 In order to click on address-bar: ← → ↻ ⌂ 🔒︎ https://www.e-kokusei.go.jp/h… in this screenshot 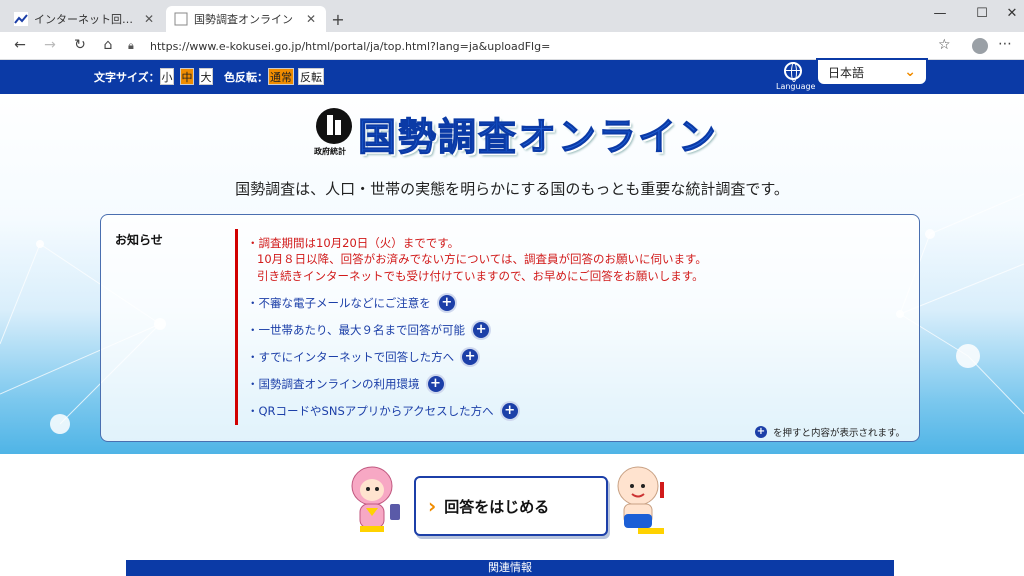, I will do `click(512, 46)`.